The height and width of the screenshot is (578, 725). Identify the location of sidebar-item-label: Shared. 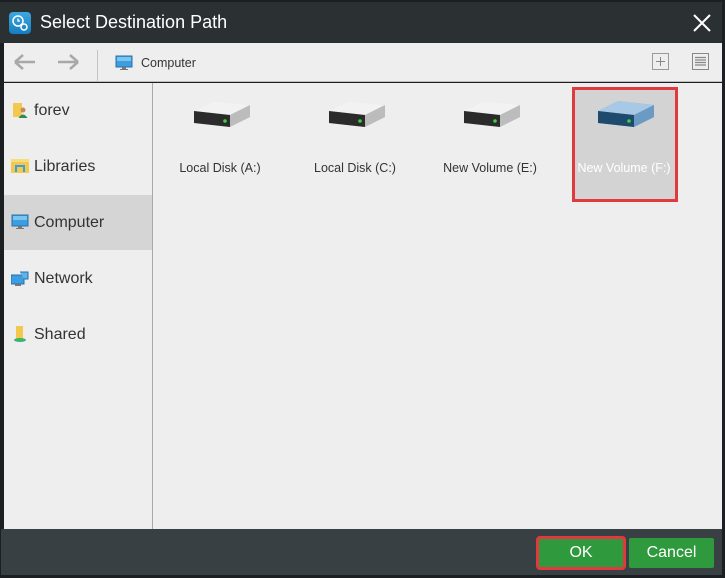
(60, 334).